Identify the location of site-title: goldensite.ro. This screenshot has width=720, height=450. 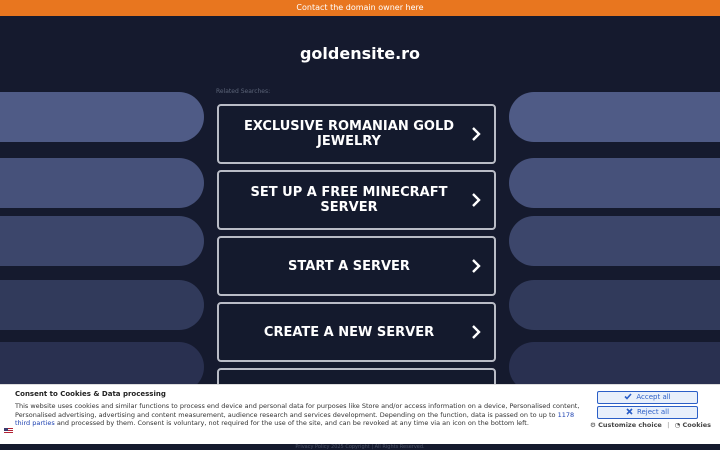
(360, 53).